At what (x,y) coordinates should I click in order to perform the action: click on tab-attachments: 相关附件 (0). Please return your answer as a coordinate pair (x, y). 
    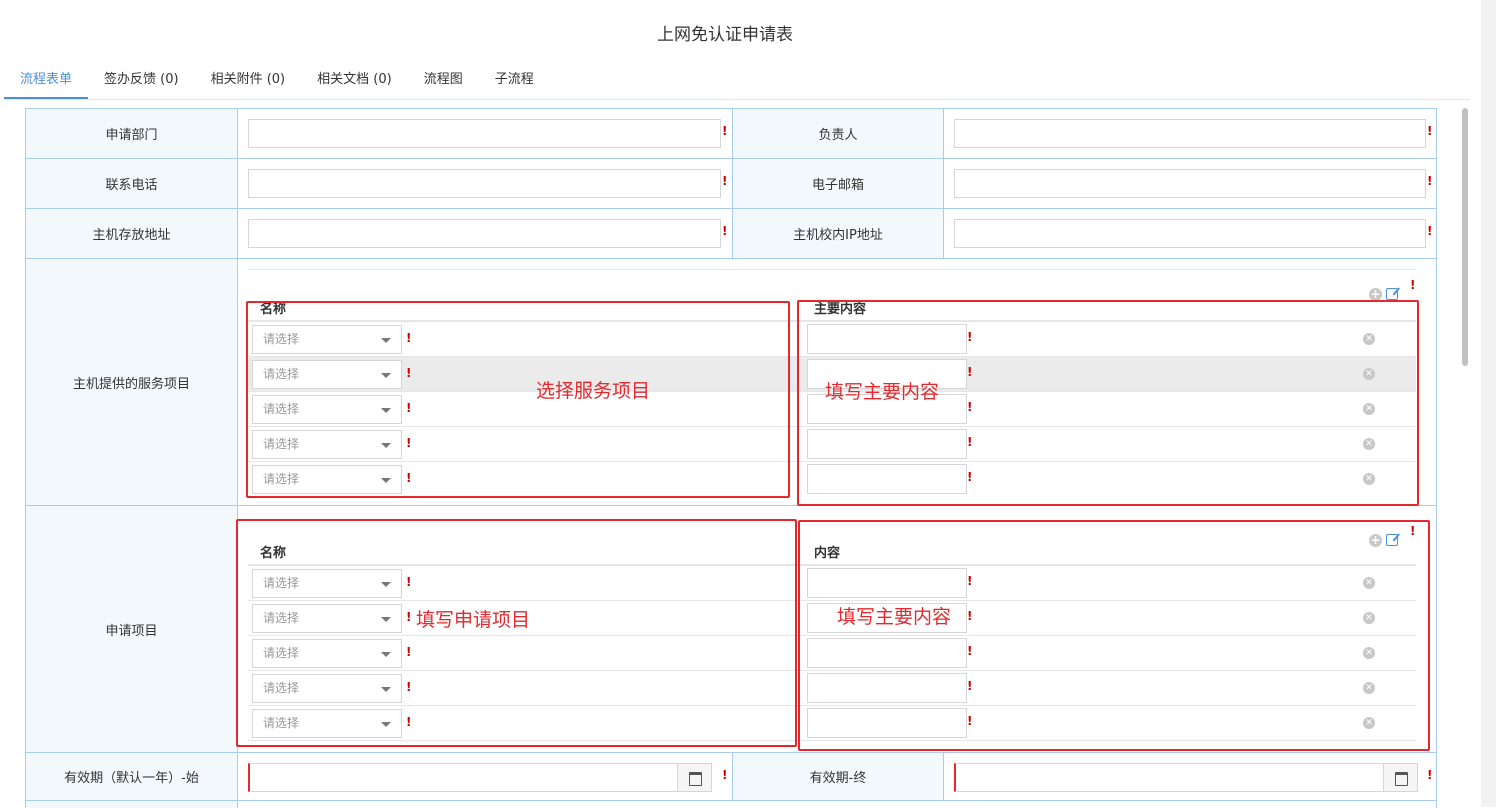
    Looking at the image, I should click on (248, 82).